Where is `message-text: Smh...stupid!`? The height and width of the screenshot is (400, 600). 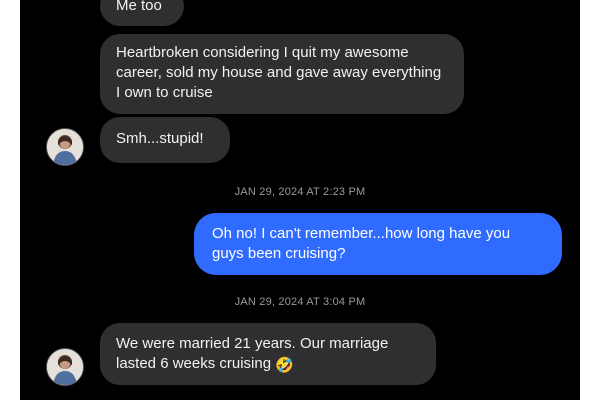
message-text: Smh...stupid! is located at coordinates (160, 138).